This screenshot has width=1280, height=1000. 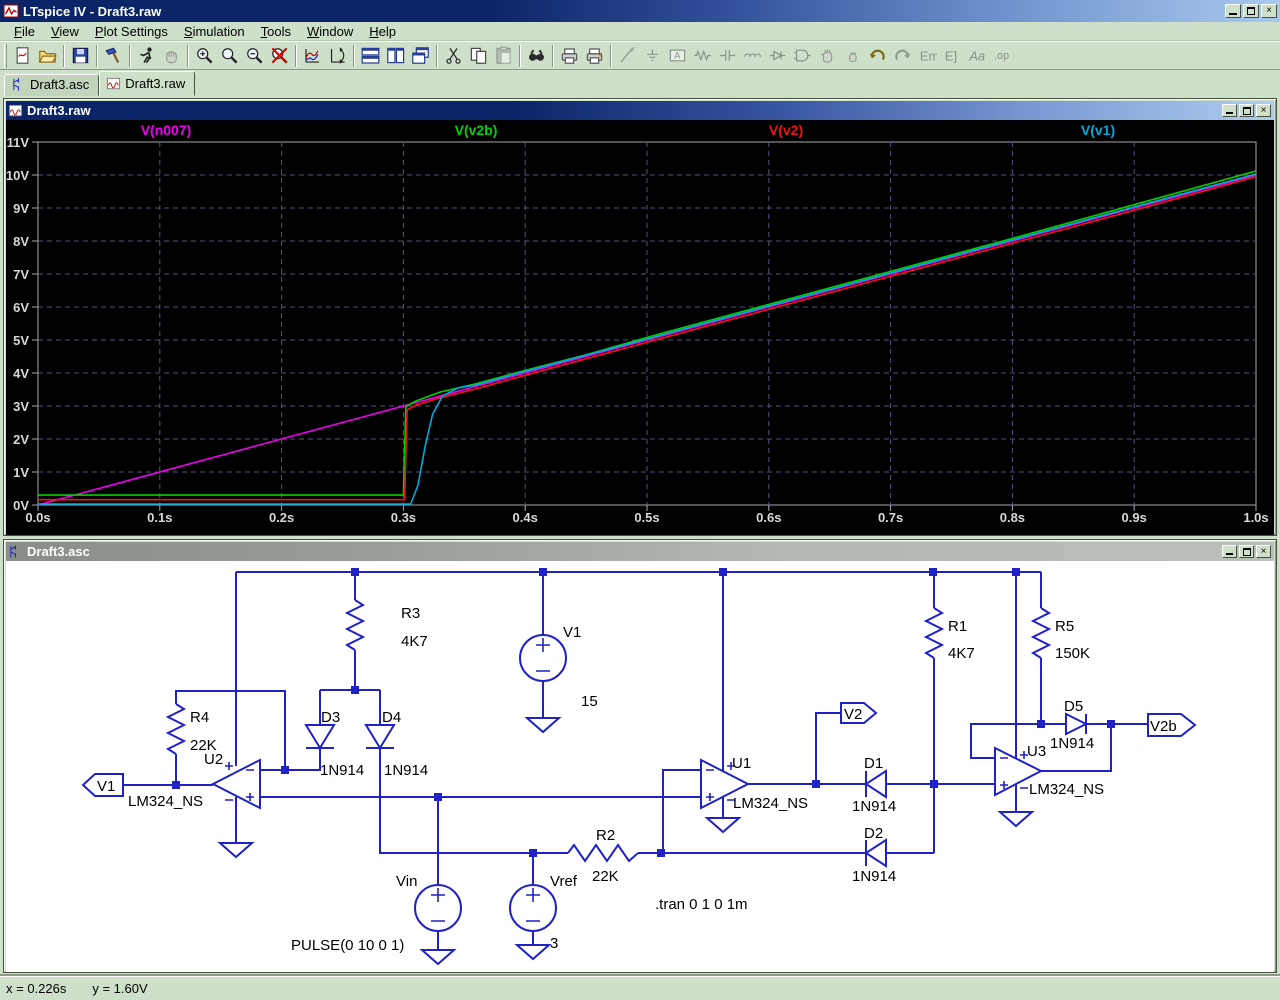 I want to click on trace-legend: V(n007) V(v2b) V(v2) V(v1), so click(x=640, y=130).